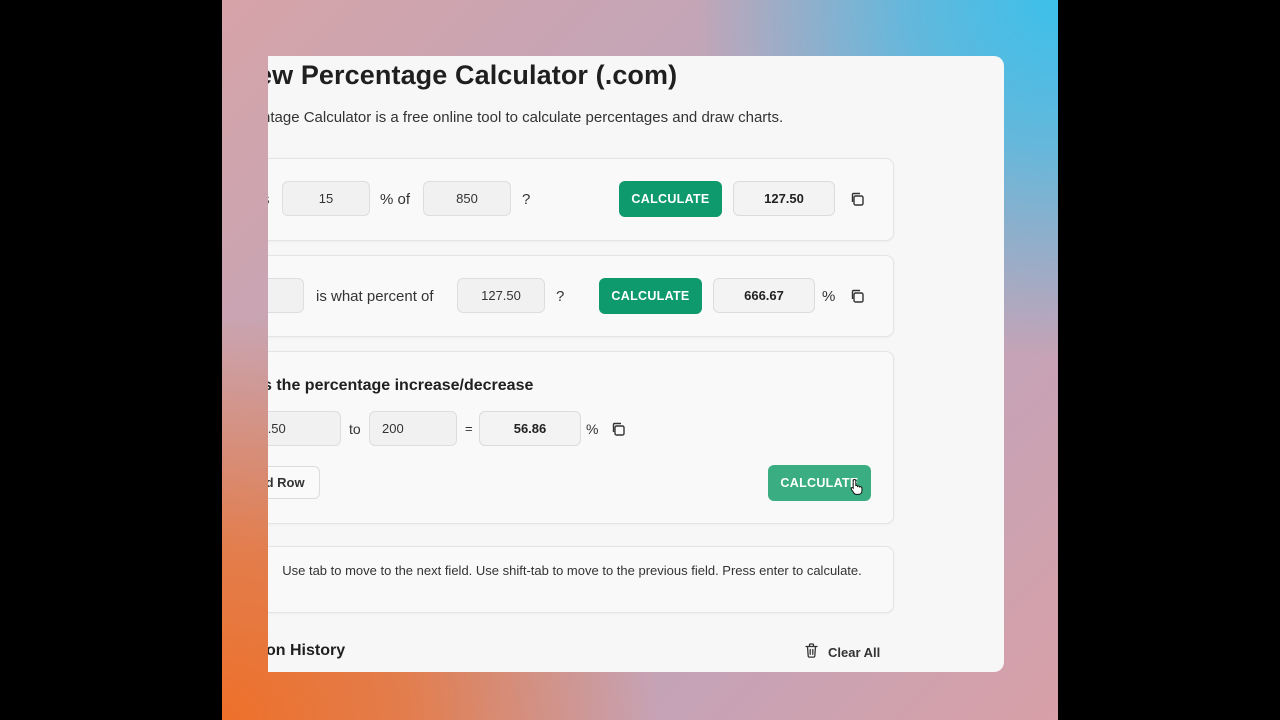 Image resolution: width=1280 pixels, height=720 pixels. Describe the element at coordinates (526, 199) in the screenshot. I see `row1-question-mark: ?` at that location.